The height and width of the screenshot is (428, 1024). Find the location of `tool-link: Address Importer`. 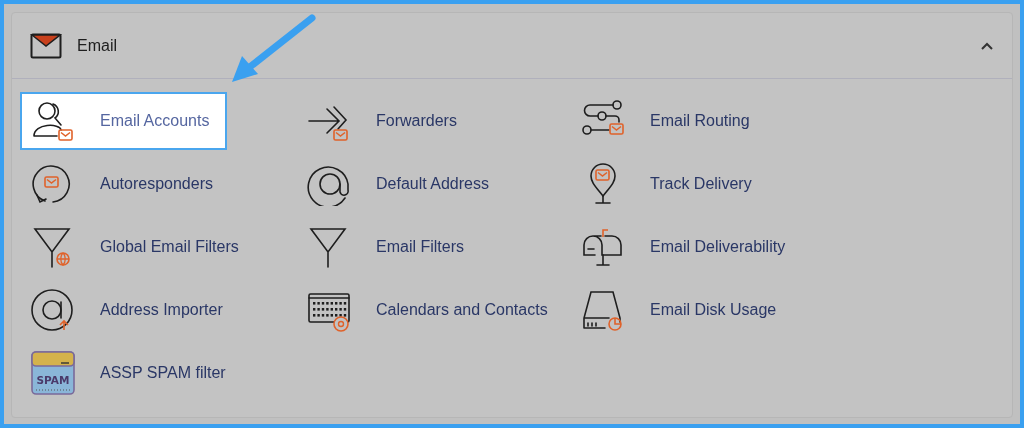

tool-link: Address Importer is located at coordinates (130, 310).